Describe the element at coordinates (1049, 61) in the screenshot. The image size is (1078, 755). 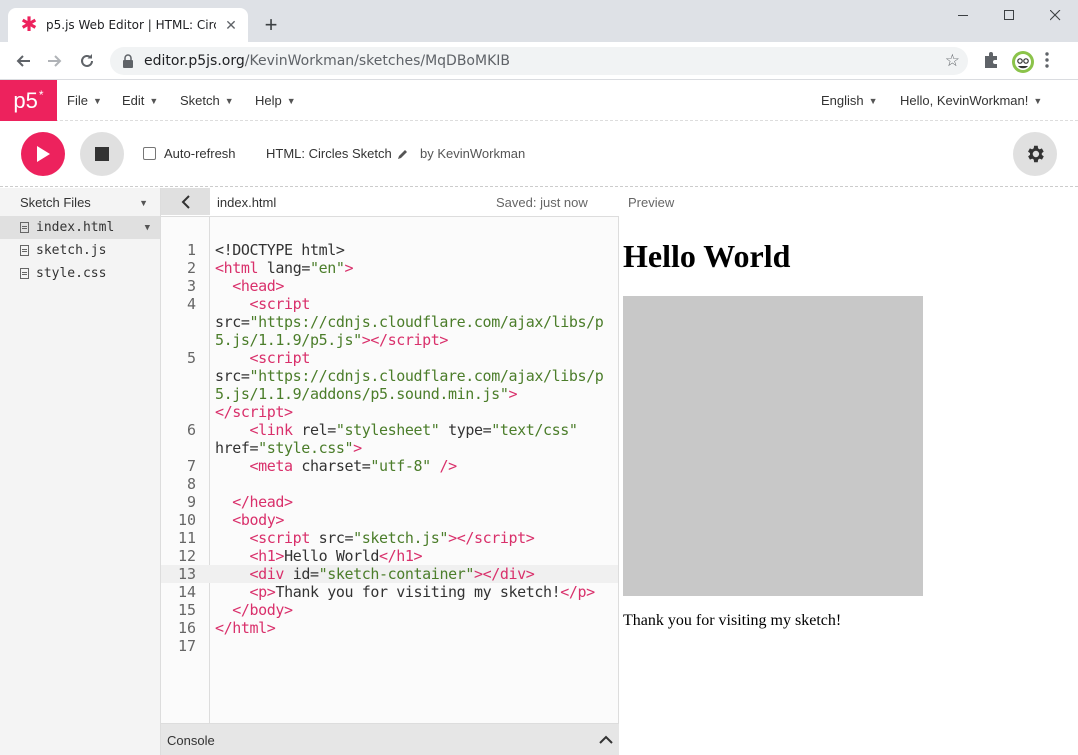
I see `browser-menu-icon` at that location.